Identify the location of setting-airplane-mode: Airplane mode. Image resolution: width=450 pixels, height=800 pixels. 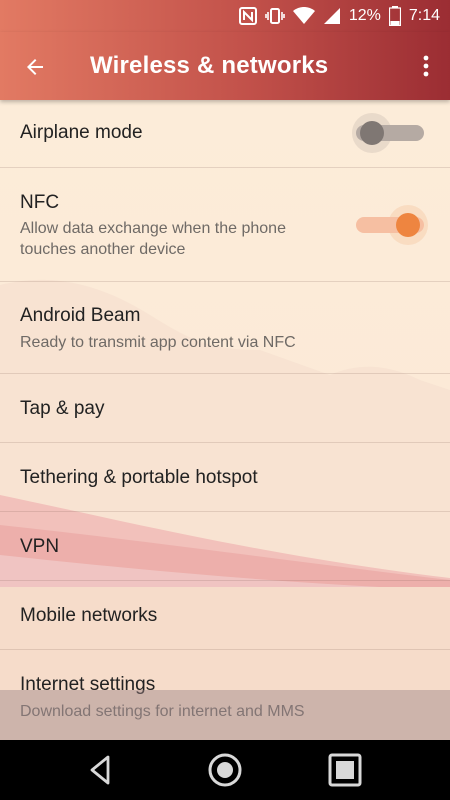
(225, 134).